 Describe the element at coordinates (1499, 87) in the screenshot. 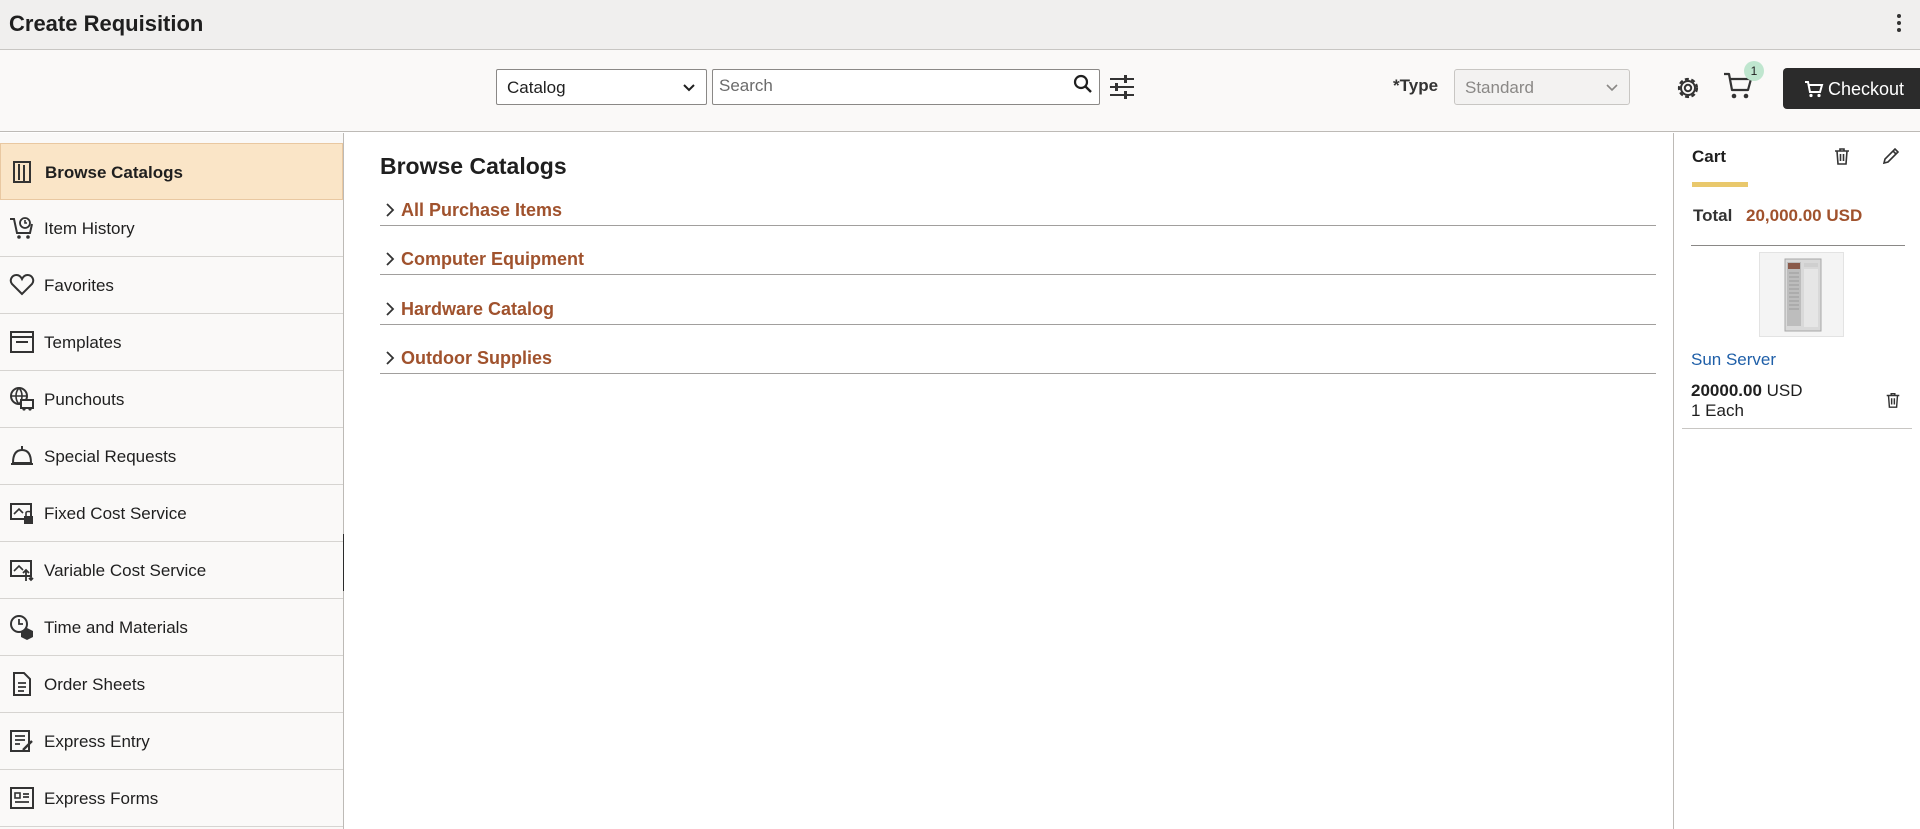

I see `type-value: Standard` at that location.